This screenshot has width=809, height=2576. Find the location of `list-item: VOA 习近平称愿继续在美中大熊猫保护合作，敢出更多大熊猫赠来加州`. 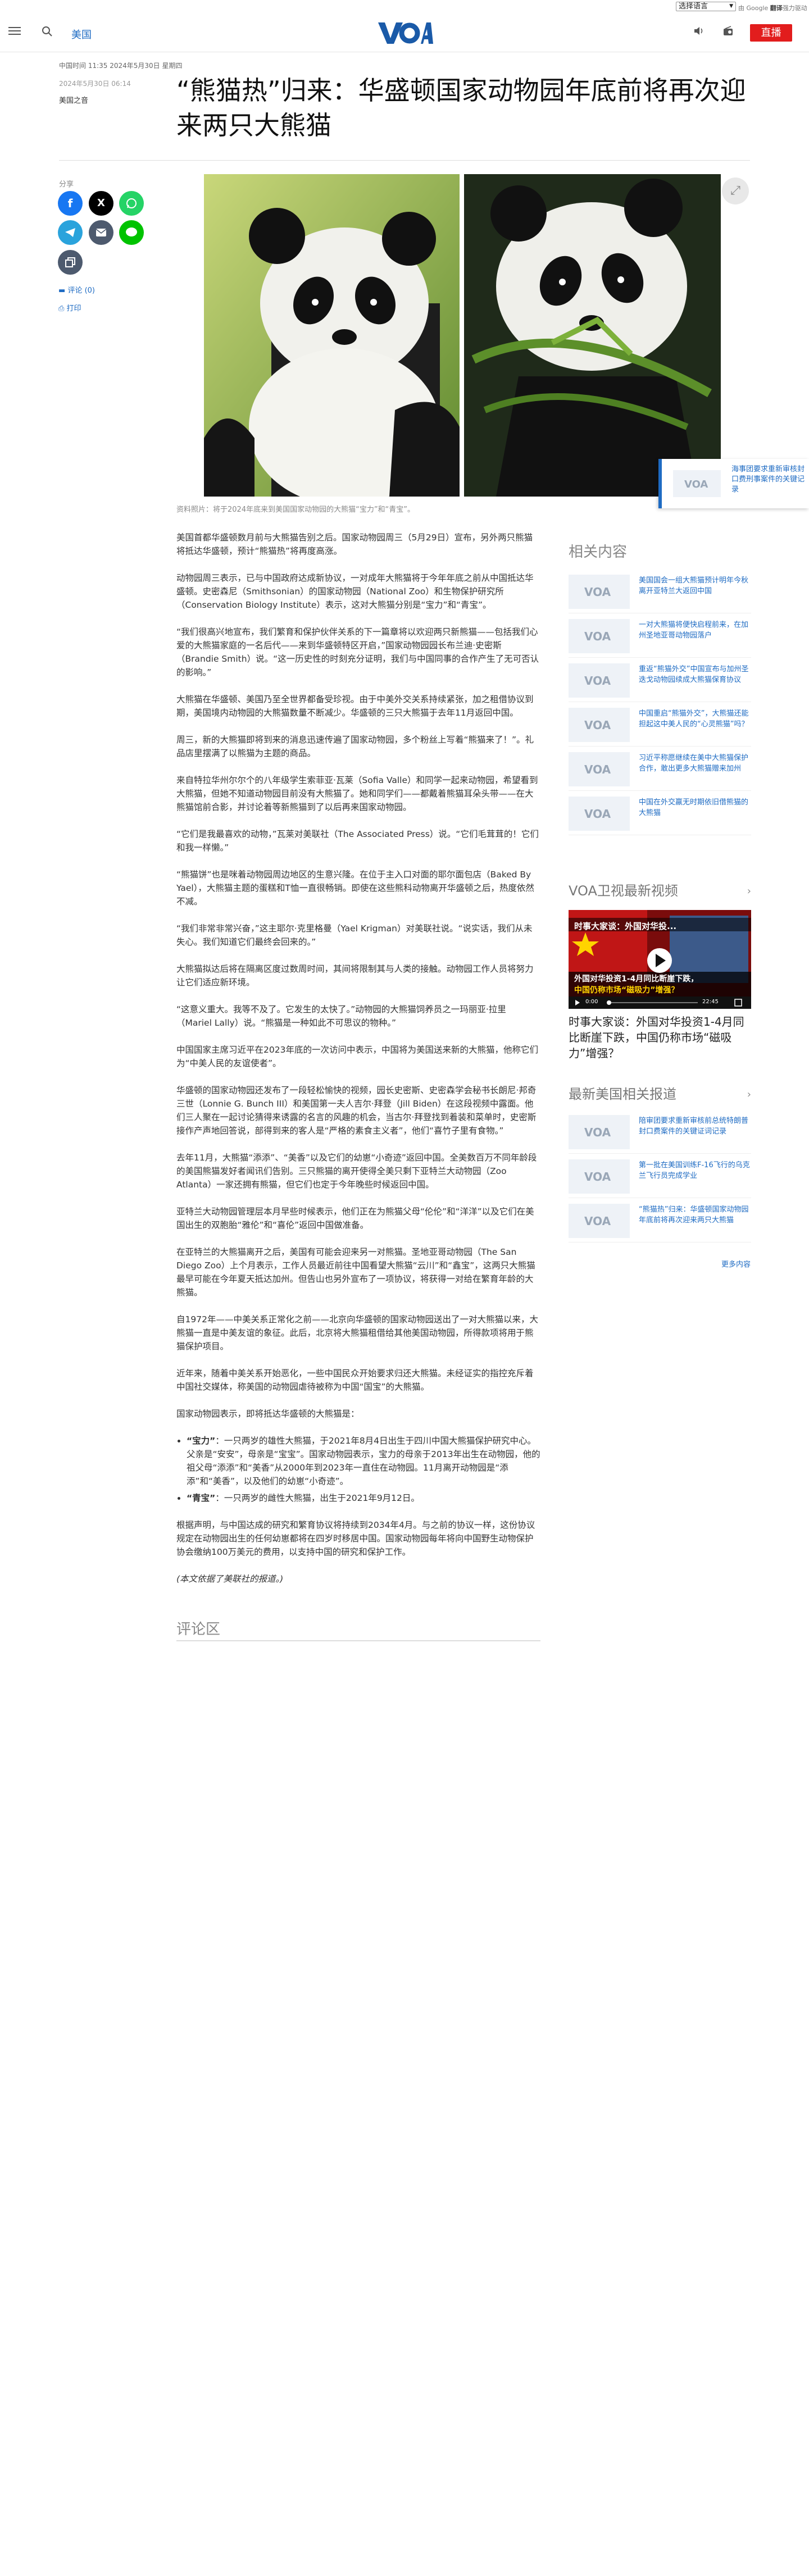

list-item: VOA 习近平称愿继续在美中大熊猫保护合作，敢出更多大熊猫赠来加州 is located at coordinates (660, 769).